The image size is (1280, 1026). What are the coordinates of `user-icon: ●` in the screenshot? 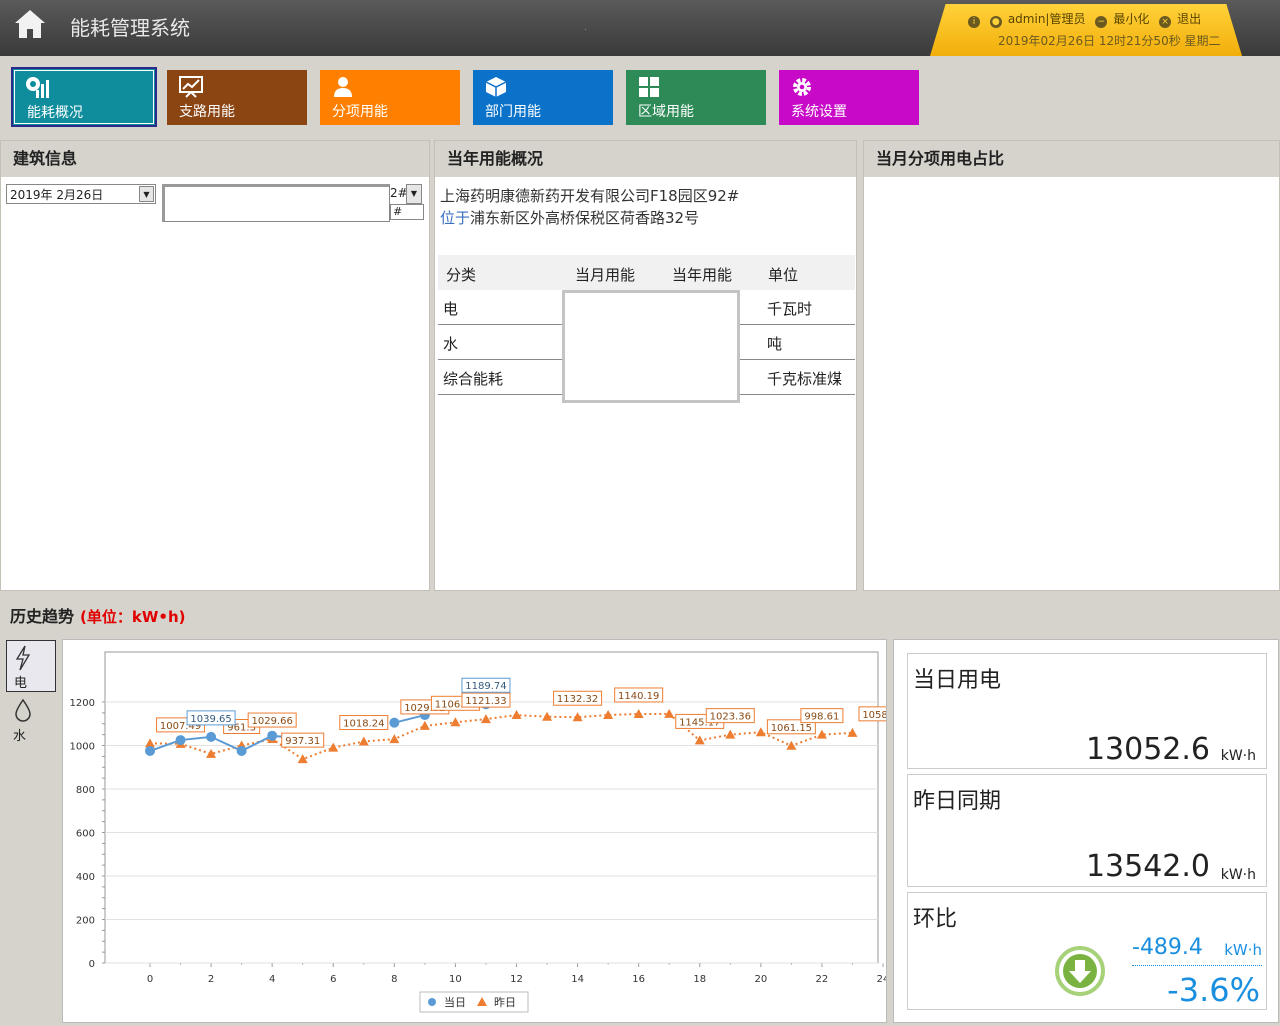 It's located at (995, 22).